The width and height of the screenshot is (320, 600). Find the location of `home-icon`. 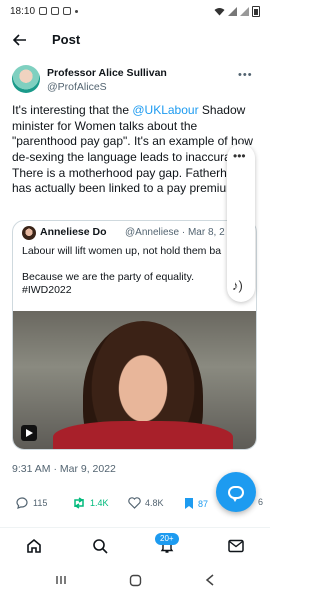

home-icon is located at coordinates (34, 545).